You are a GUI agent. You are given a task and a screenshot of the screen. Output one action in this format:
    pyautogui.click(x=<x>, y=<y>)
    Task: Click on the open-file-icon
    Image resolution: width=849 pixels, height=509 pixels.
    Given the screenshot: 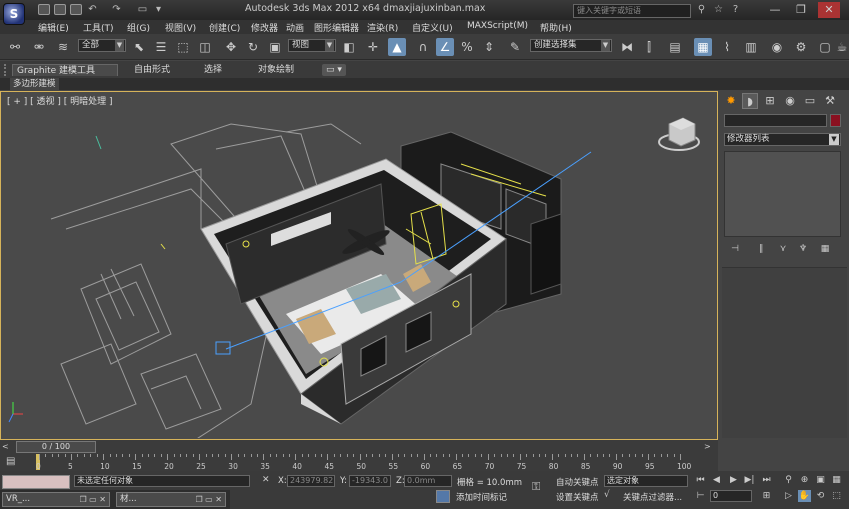 What is the action you would take?
    pyautogui.click(x=60, y=9)
    